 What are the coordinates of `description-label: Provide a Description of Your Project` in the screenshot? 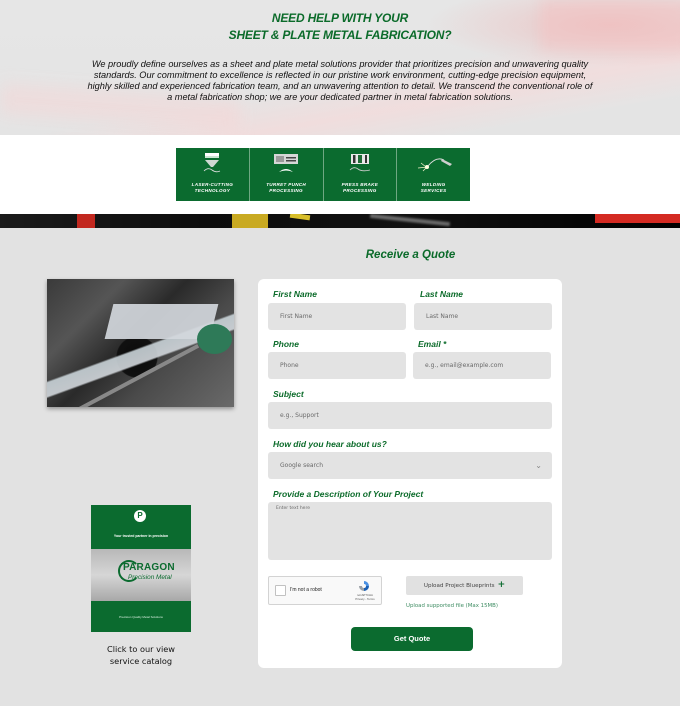 It's located at (348, 494).